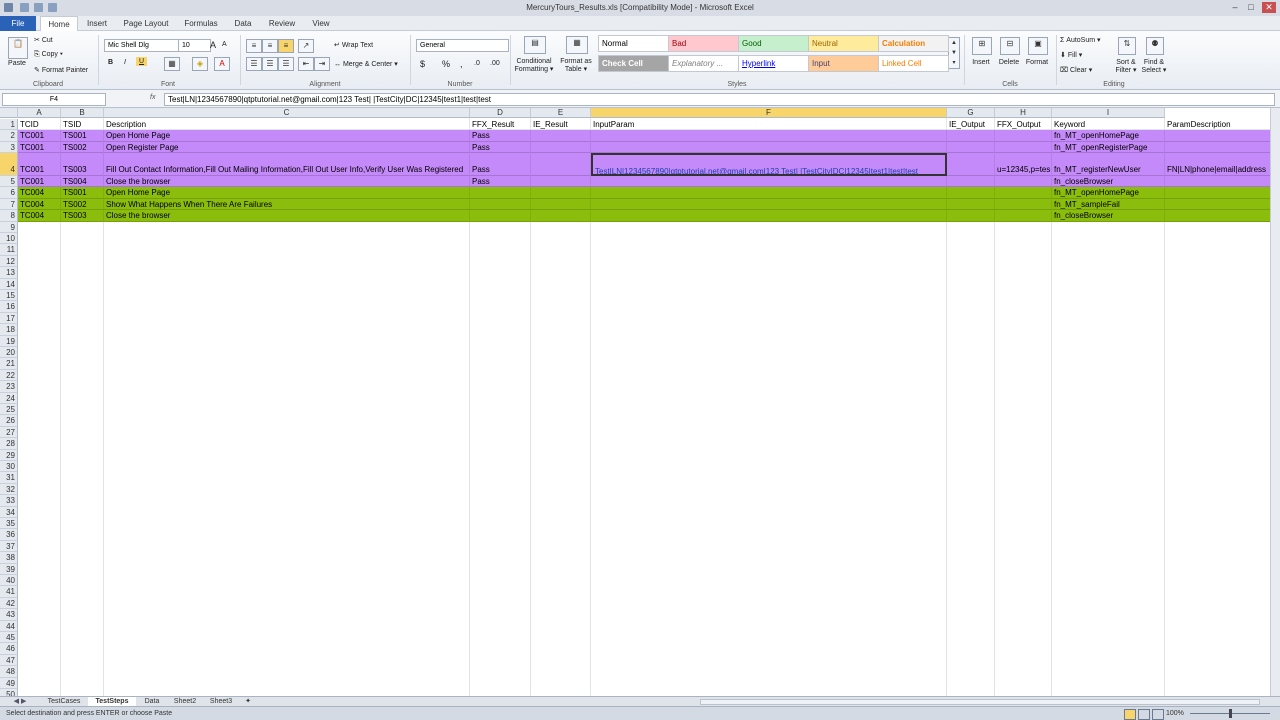  Describe the element at coordinates (769, 204) in the screenshot. I see `cell-f7` at that location.